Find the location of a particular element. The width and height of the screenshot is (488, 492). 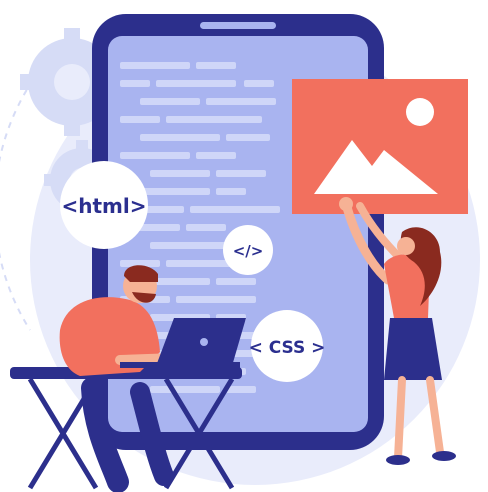

html-bubble: <html> is located at coordinates (104, 205).